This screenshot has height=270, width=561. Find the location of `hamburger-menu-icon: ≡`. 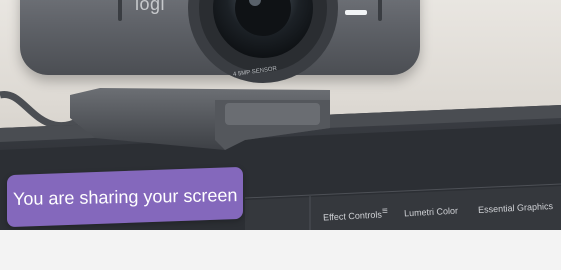

hamburger-menu-icon: ≡ is located at coordinates (385, 211).